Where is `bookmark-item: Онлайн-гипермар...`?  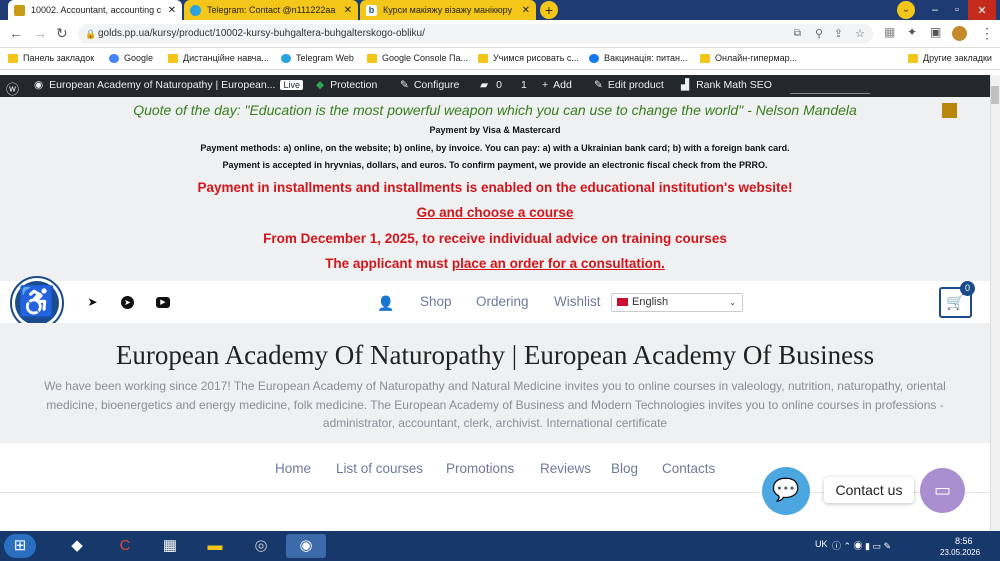
bookmark-item: Онлайн-гипермар... is located at coordinates (748, 58).